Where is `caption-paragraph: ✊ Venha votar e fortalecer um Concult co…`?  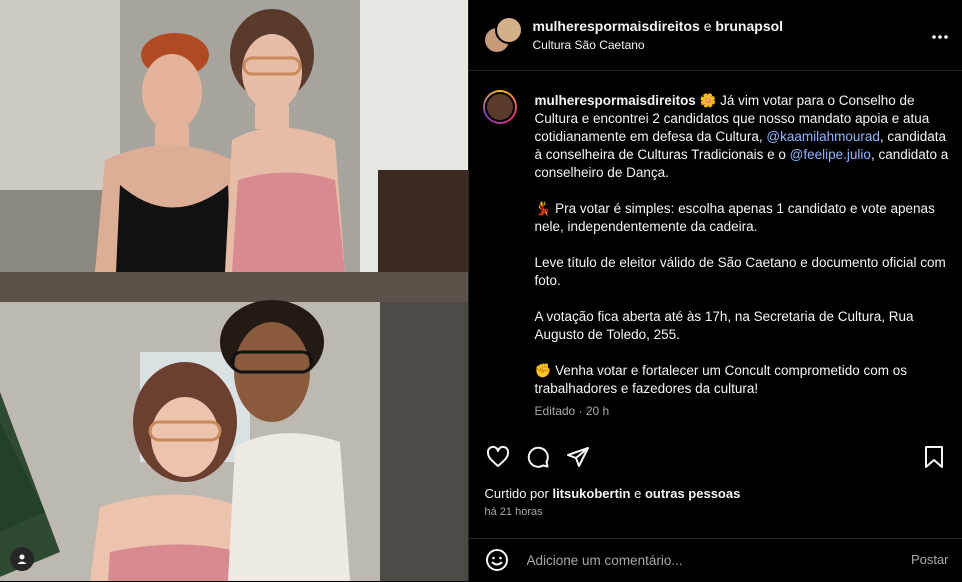 caption-paragraph: ✊ Venha votar e fortalecer um Concult co… is located at coordinates (720, 379).